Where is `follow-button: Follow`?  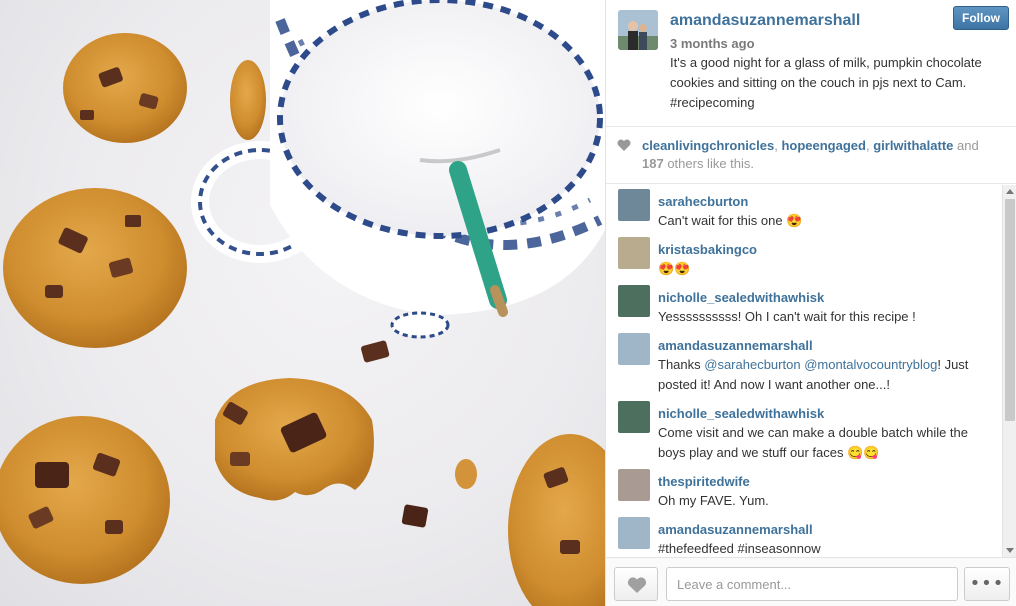
follow-button: Follow is located at coordinates (981, 18).